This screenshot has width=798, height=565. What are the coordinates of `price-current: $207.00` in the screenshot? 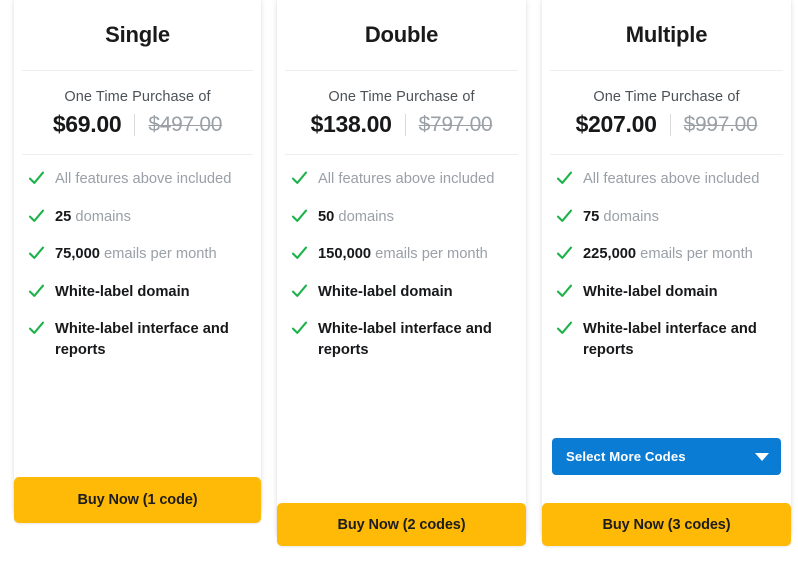 It's located at (616, 124).